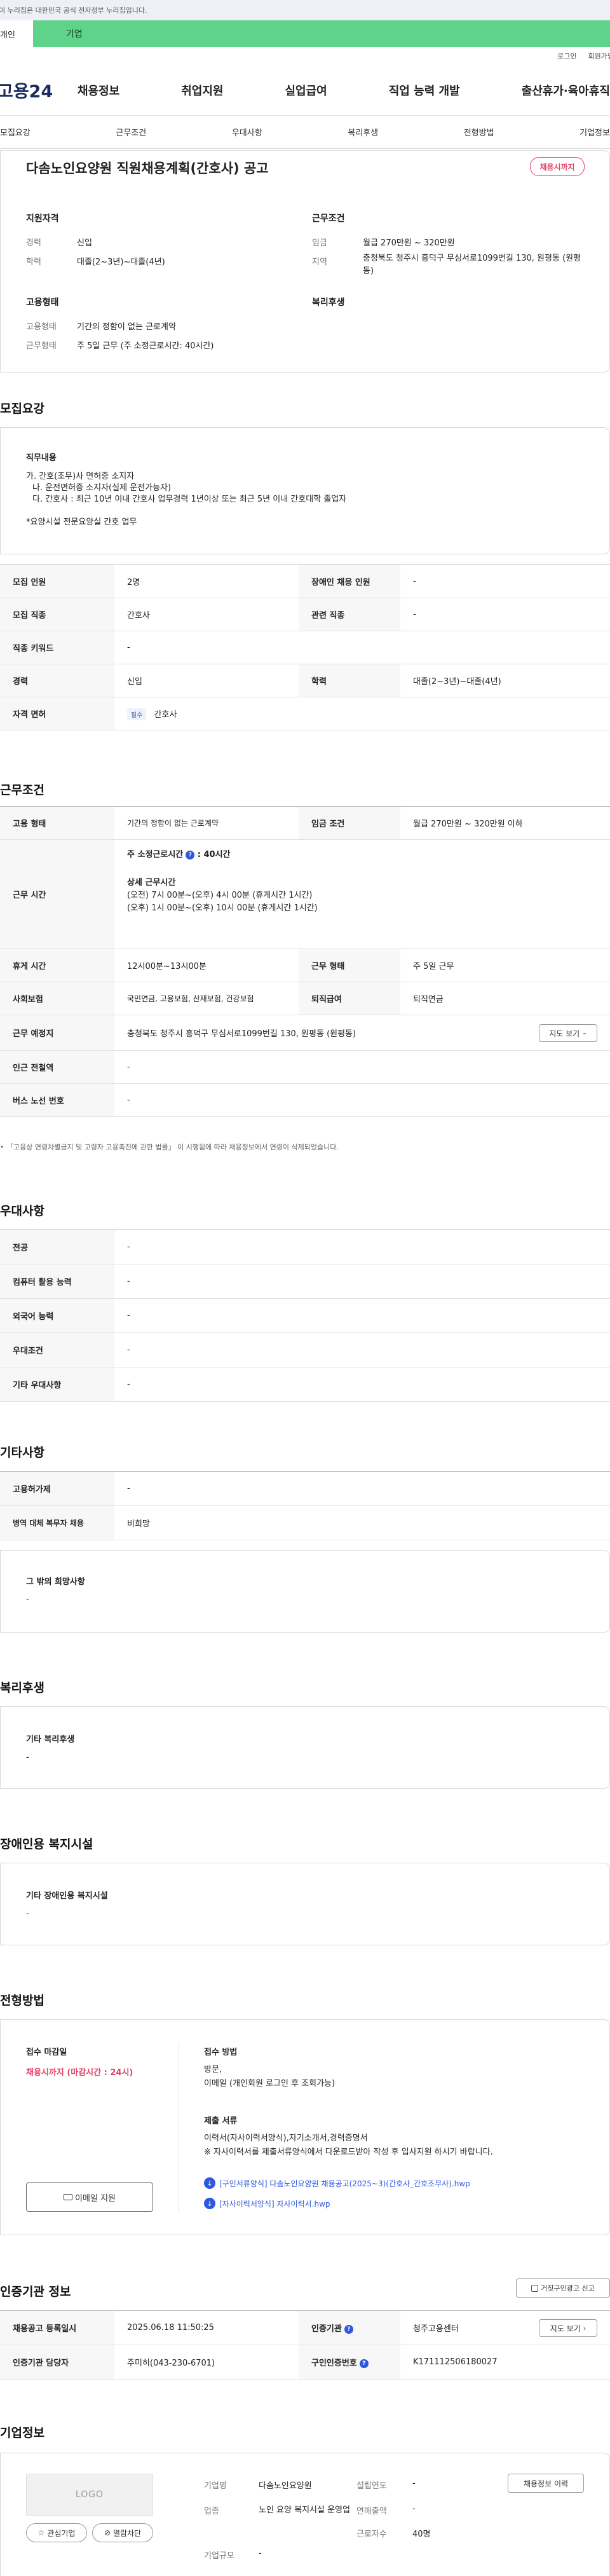 The image size is (610, 2576). I want to click on login-link: 로그인, so click(566, 56).